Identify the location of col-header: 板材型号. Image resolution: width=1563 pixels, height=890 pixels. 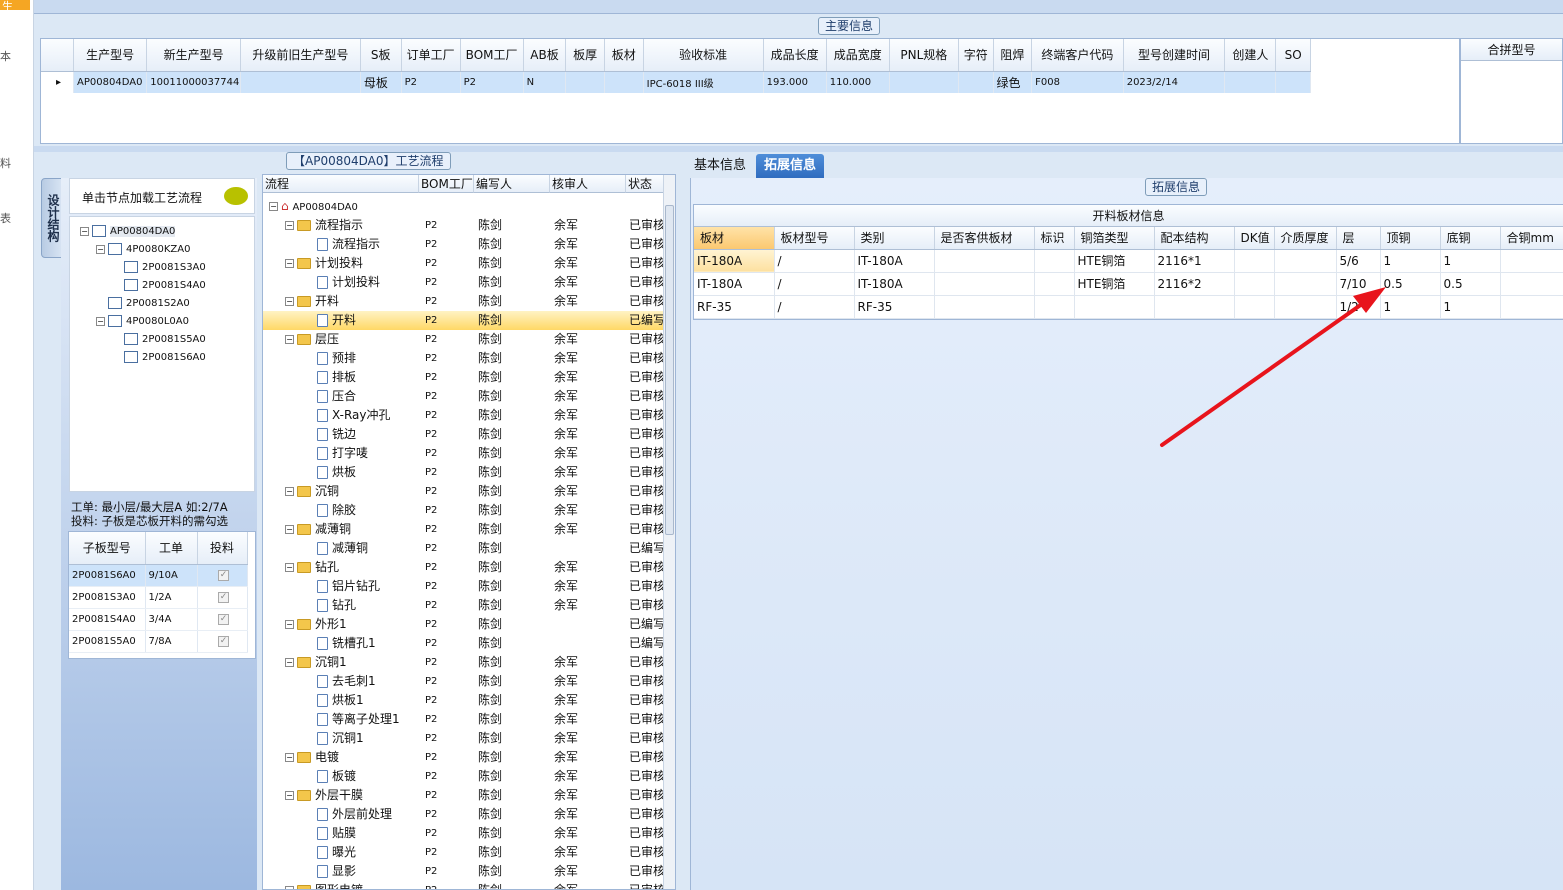
(814, 238).